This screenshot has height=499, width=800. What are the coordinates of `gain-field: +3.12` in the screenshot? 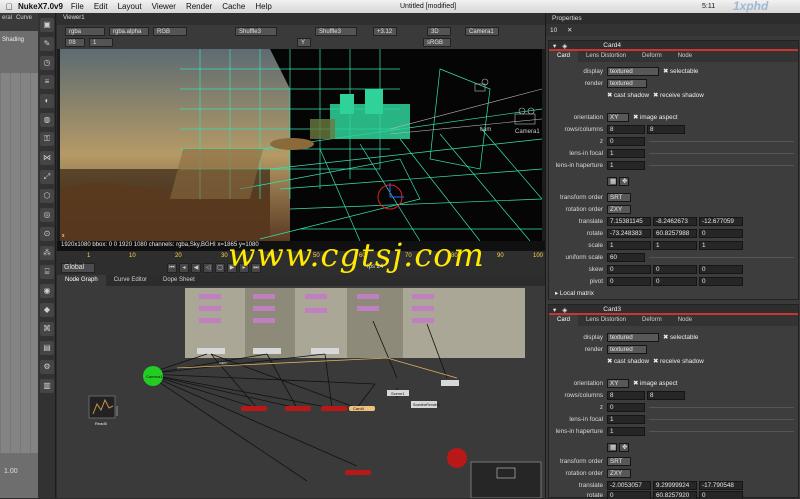 It's located at (385, 31).